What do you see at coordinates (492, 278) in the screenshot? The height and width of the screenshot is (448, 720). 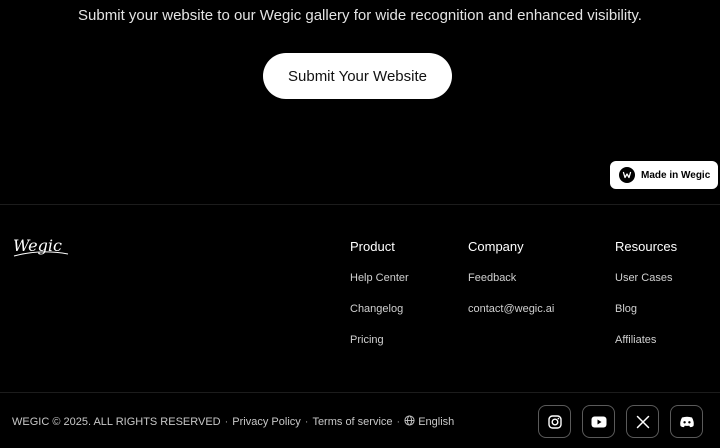 I see `footer-link-feedback: Feedback` at bounding box center [492, 278].